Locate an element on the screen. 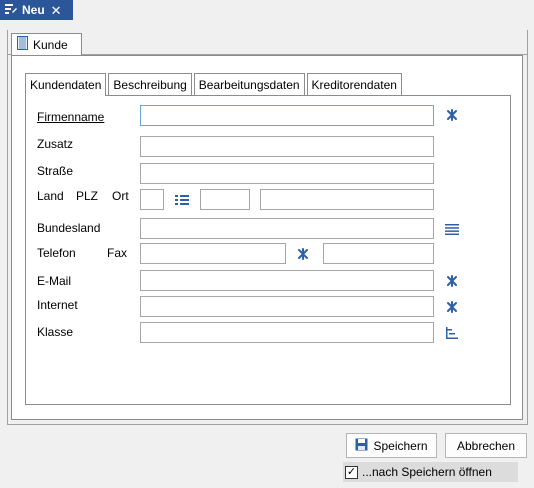  fax-label: Fax is located at coordinates (117, 253).